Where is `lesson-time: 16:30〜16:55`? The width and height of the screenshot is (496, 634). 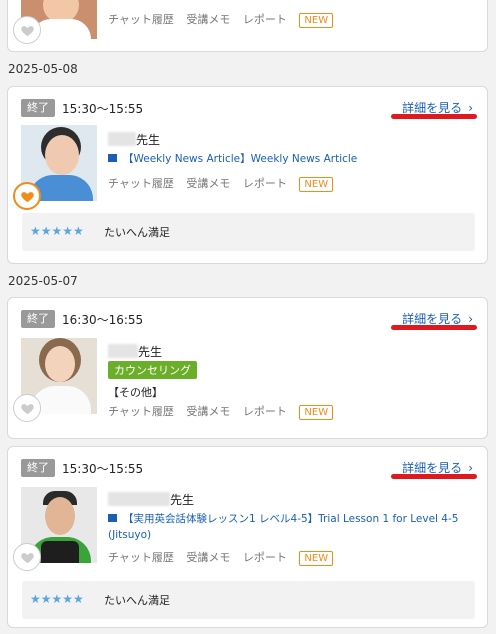
lesson-time: 16:30〜16:55 is located at coordinates (103, 320).